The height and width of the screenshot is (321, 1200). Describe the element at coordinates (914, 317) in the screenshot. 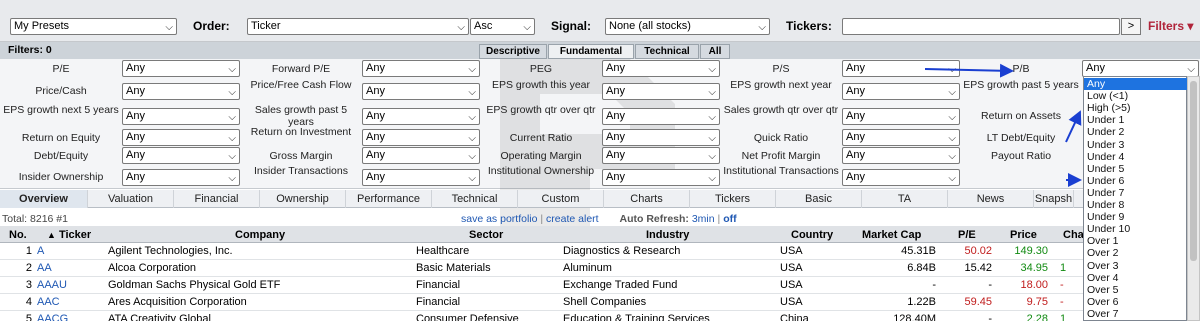

I see `cell-market-cap: 128.40M` at that location.